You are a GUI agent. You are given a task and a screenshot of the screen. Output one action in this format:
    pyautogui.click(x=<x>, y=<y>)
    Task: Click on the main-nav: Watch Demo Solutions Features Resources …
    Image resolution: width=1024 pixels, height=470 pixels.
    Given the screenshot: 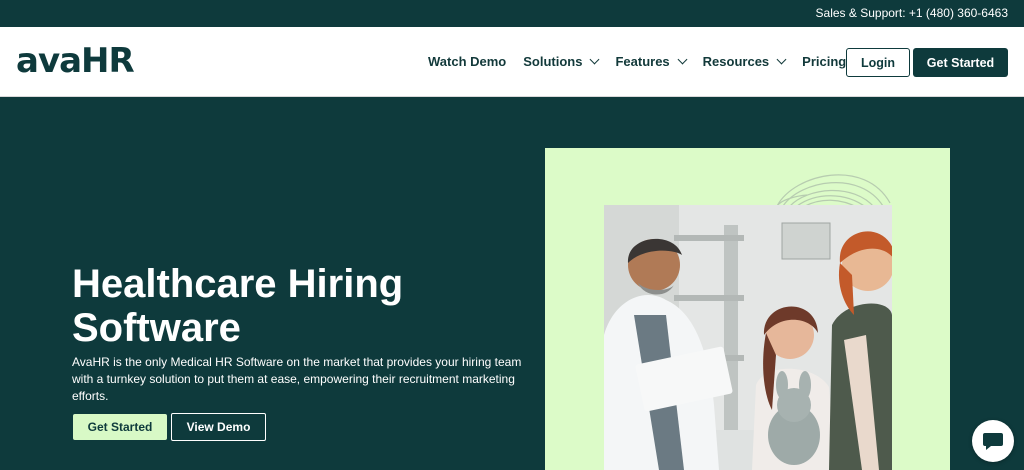 What is the action you would take?
    pyautogui.click(x=645, y=61)
    